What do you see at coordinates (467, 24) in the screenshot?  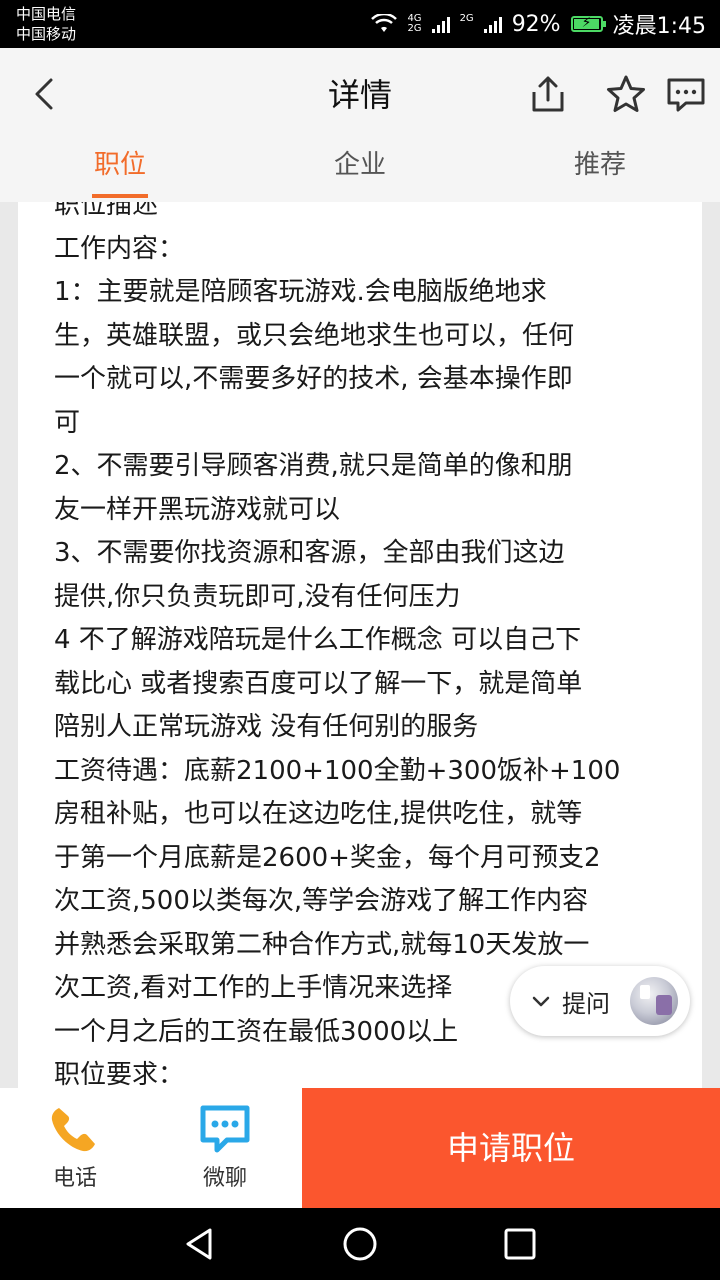 I see `network-type-2: 2G` at bounding box center [467, 24].